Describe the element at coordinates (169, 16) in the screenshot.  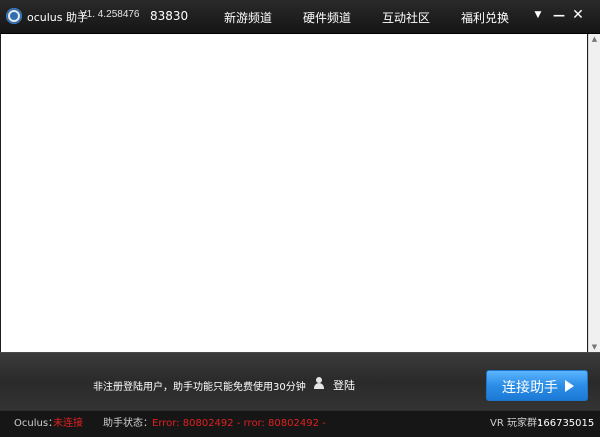
I see `online-count: 83830` at that location.